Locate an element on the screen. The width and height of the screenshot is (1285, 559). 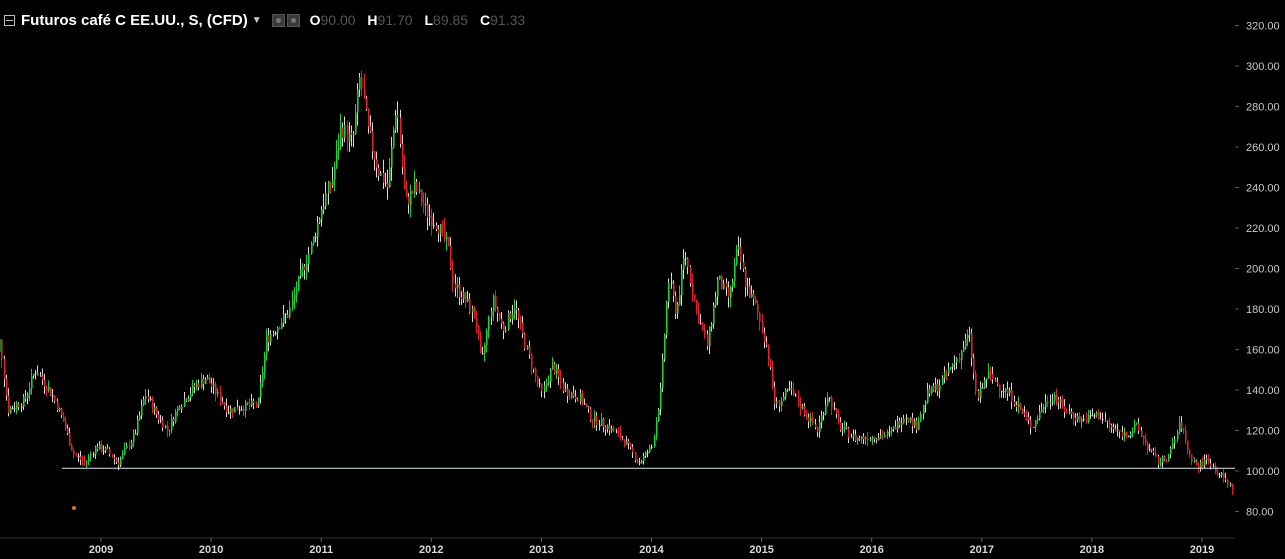
chevron-down-icon: ▼ is located at coordinates (257, 20).